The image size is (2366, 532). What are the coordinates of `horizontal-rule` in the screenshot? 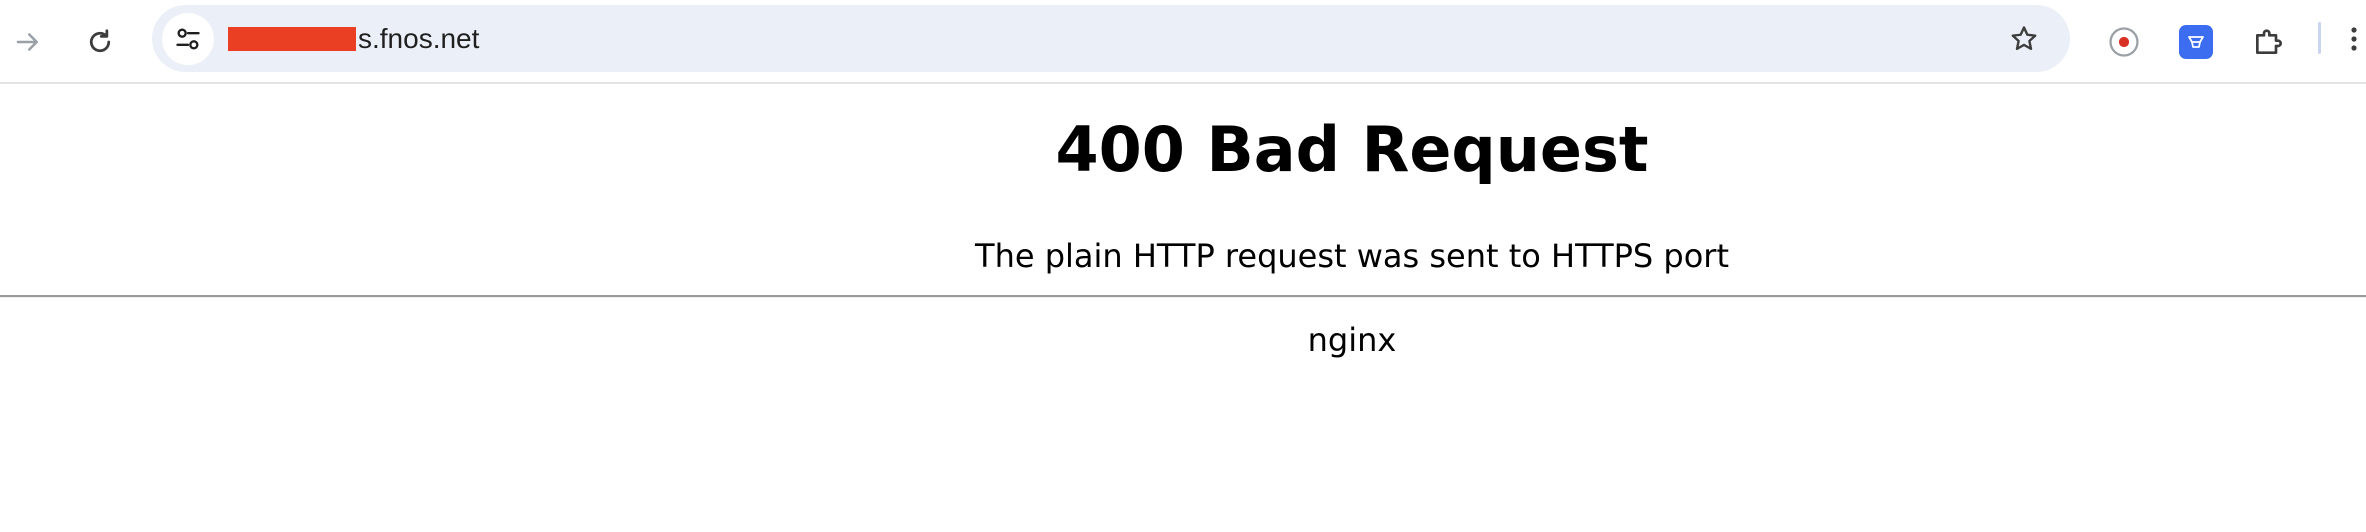 It's located at (1183, 296).